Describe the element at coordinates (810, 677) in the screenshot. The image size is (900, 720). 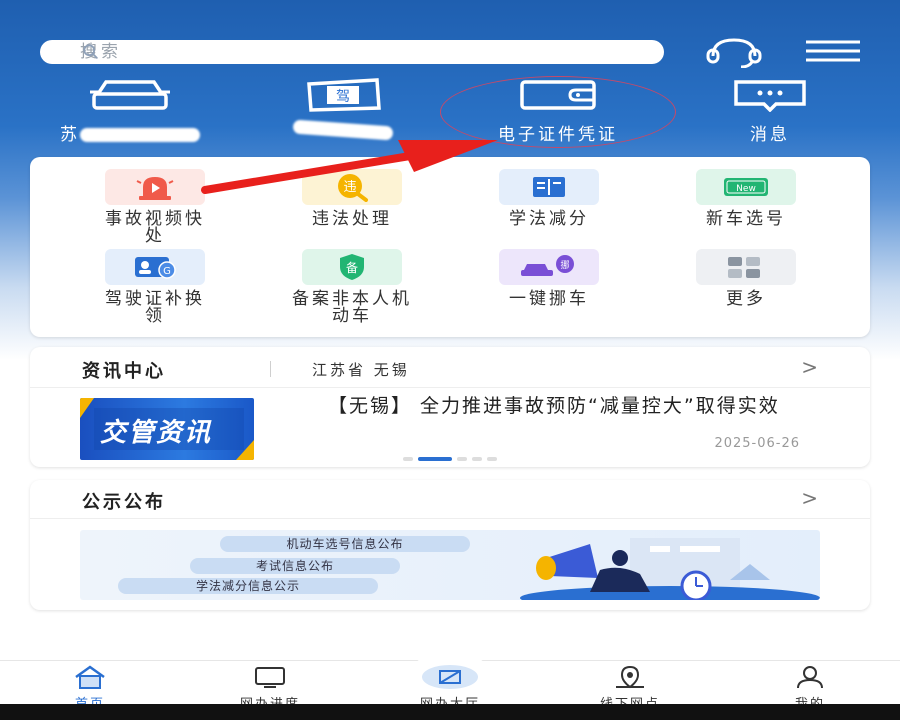
I see `user-icon` at that location.